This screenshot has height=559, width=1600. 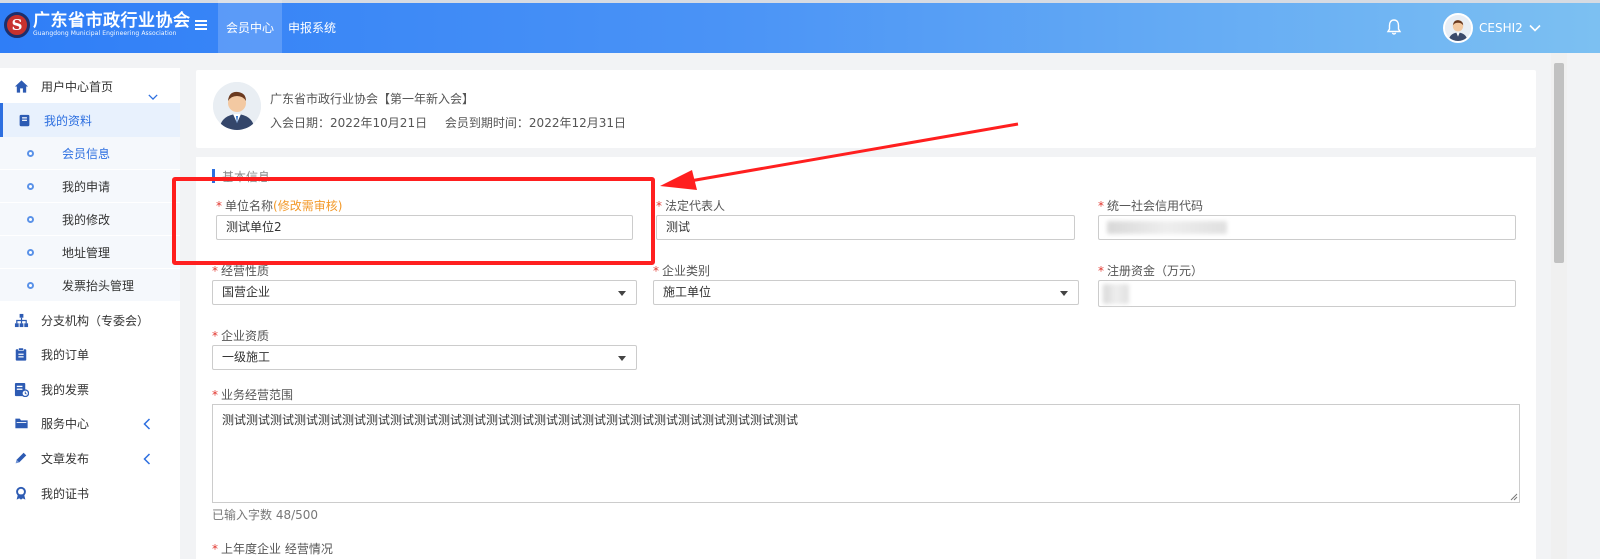 I want to click on scrollbar-thumb, so click(x=1559, y=163).